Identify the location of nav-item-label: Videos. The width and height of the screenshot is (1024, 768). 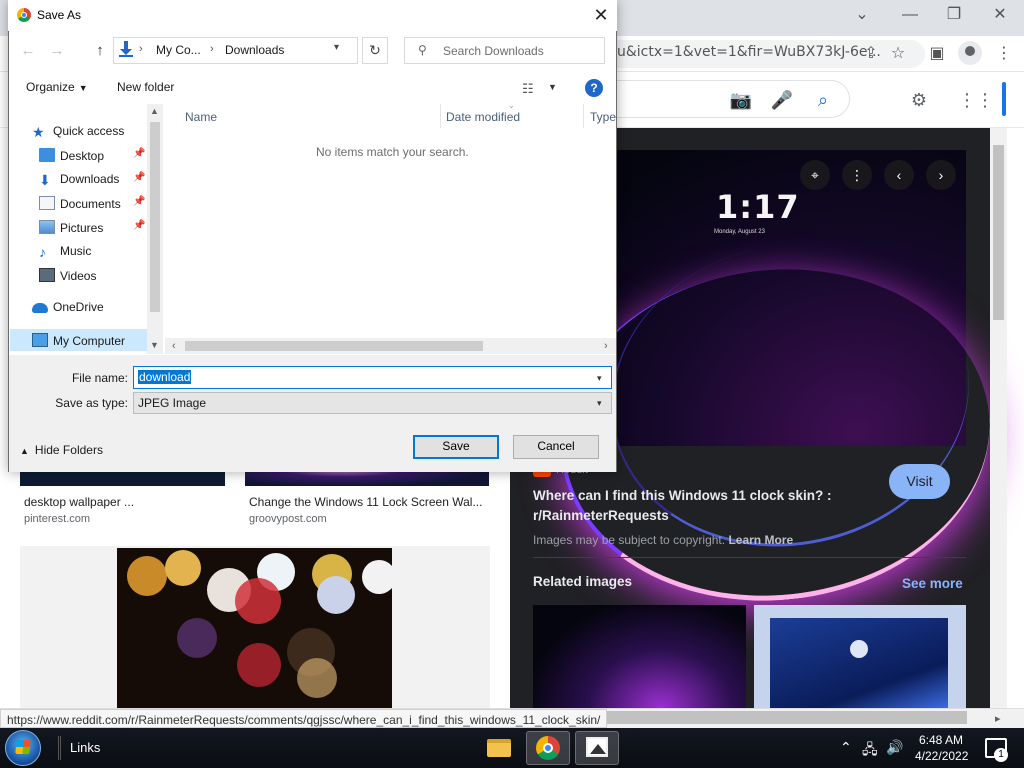
(78, 276).